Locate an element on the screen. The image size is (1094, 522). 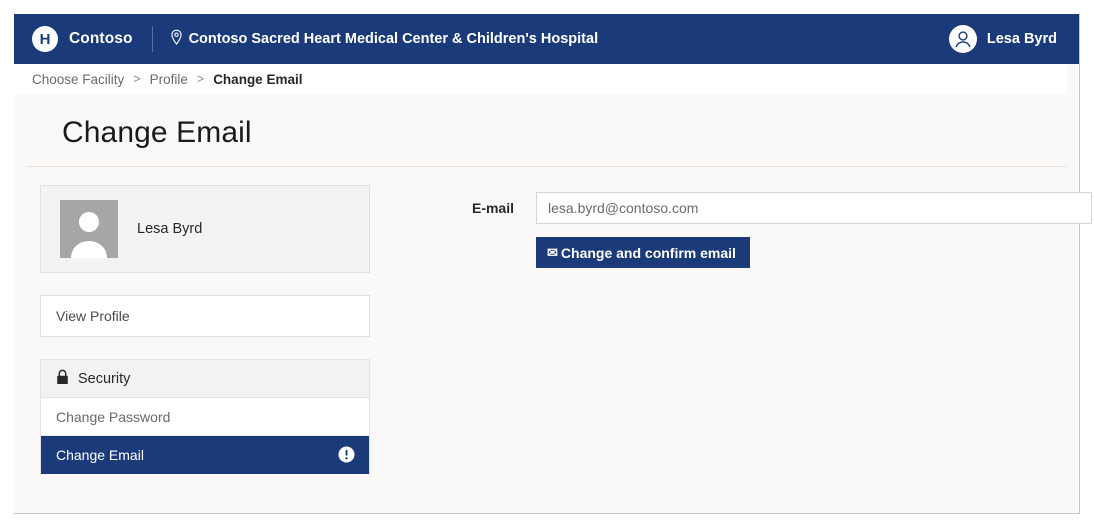
form-actions: ✉ Change and confirm email is located at coordinates (767, 252).